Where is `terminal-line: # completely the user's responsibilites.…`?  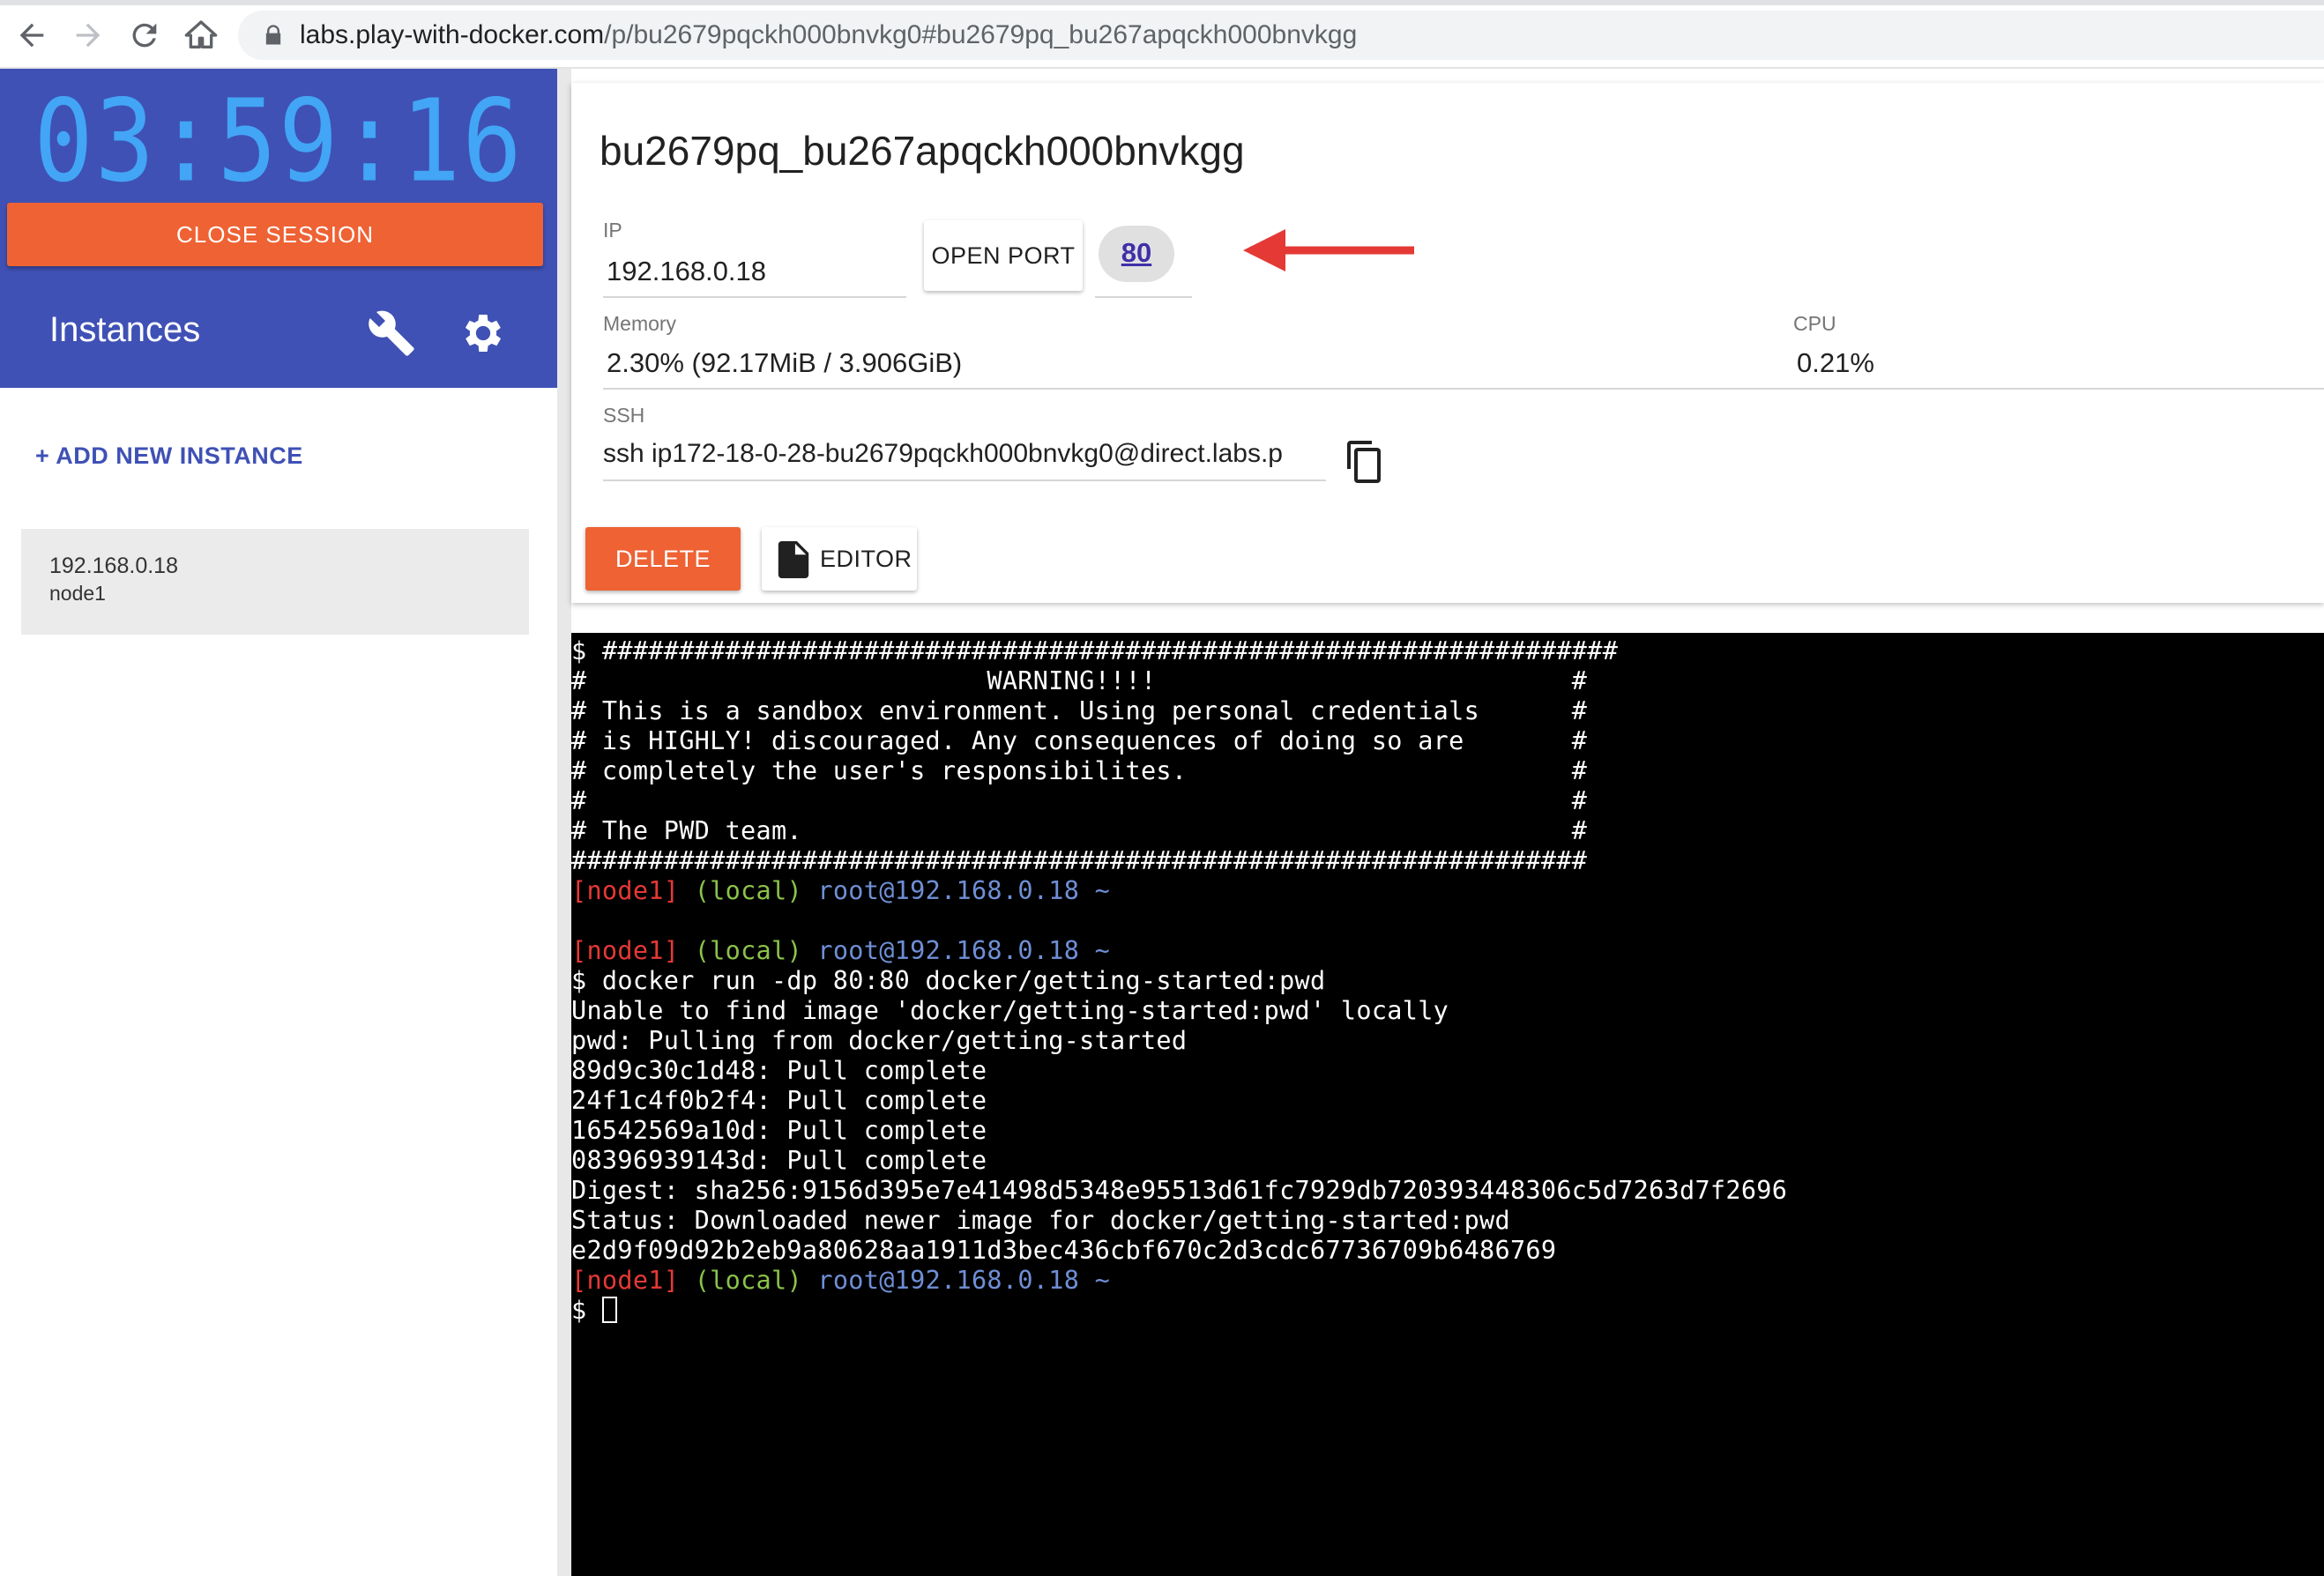
terminal-line: # completely the user's responsibilites.… is located at coordinates (1079, 770).